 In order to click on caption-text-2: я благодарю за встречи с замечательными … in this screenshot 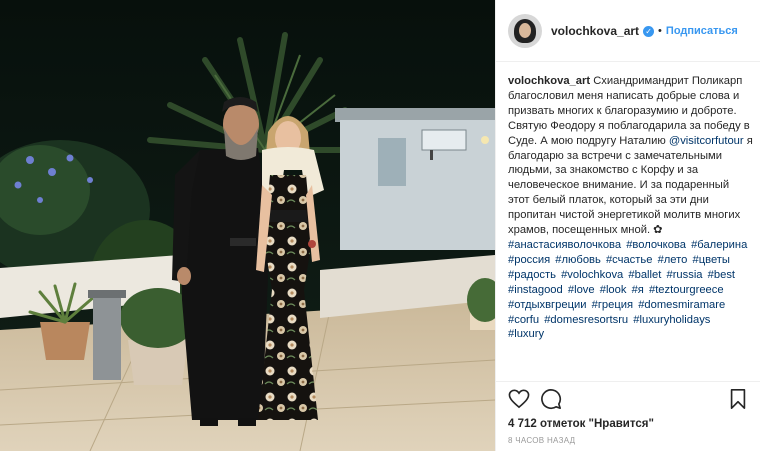, I will do `click(630, 185)`.